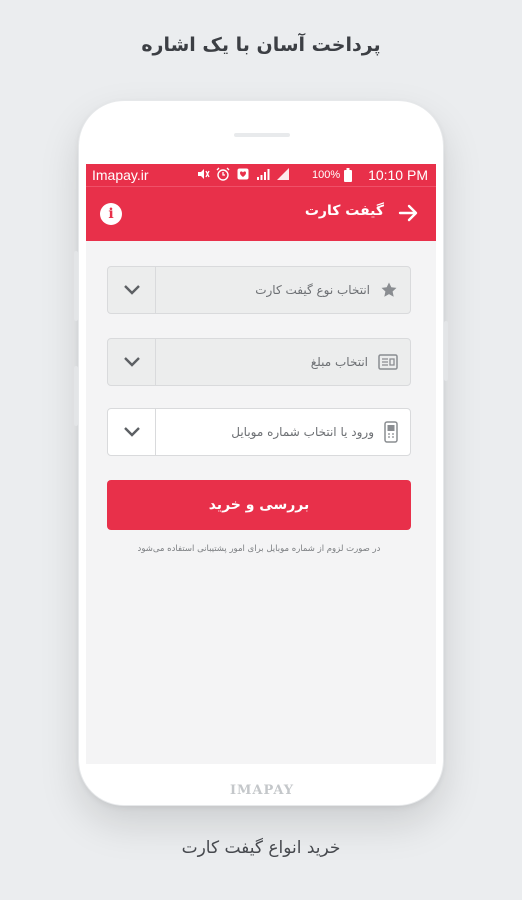  I want to click on carrier-label: Imapay.ir, so click(120, 175).